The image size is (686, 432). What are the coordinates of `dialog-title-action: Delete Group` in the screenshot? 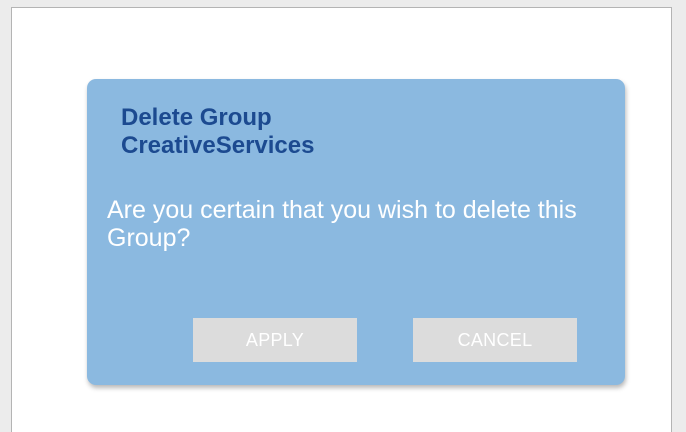 It's located at (196, 117).